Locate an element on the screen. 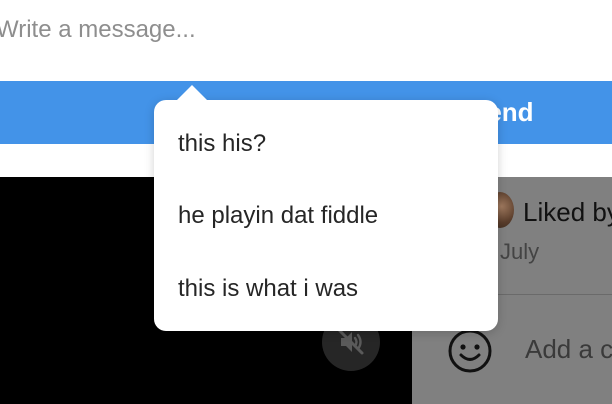 This screenshot has height=404, width=612. popup-arrow is located at coordinates (192, 93).